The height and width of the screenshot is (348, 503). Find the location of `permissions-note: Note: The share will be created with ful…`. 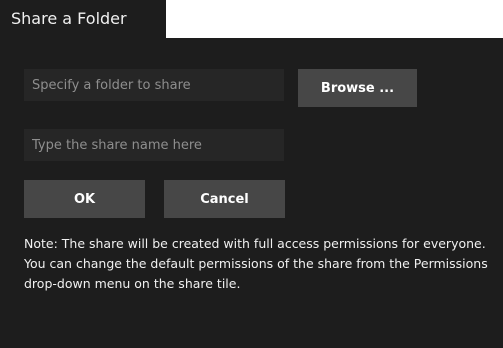

permissions-note: Note: The share will be created with ful… is located at coordinates (256, 263).